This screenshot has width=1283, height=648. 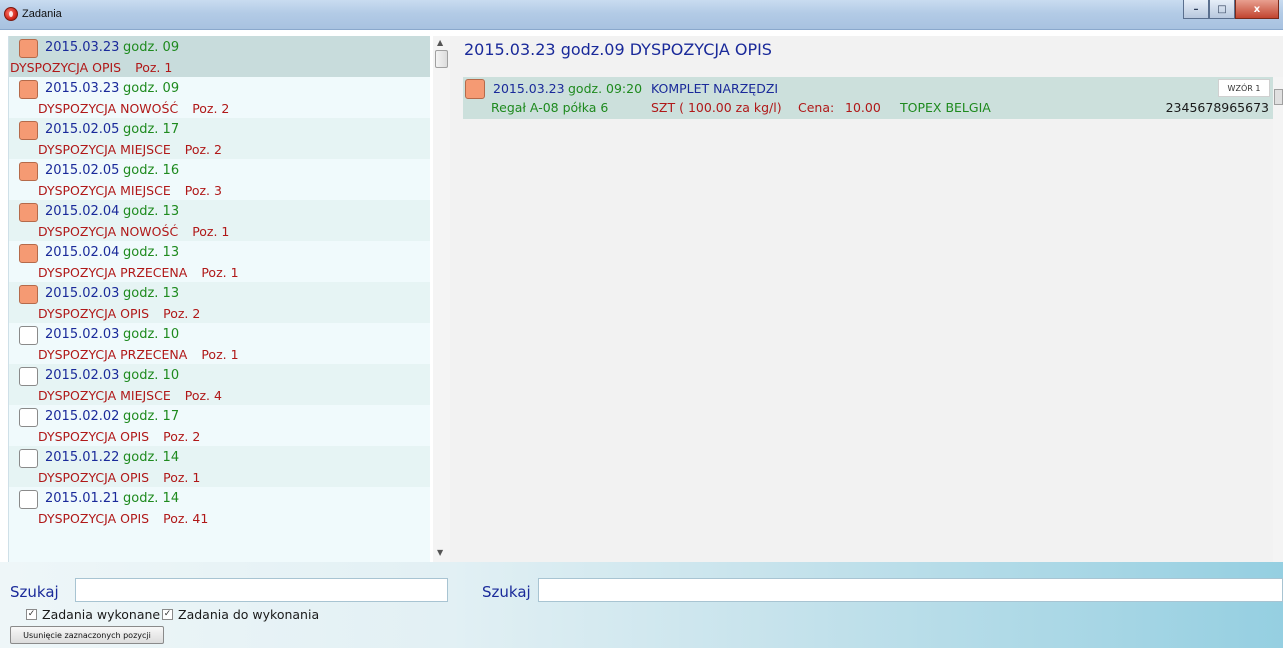 I want to click on task-list-scrollbar: ▲ ▼, so click(x=441, y=299).